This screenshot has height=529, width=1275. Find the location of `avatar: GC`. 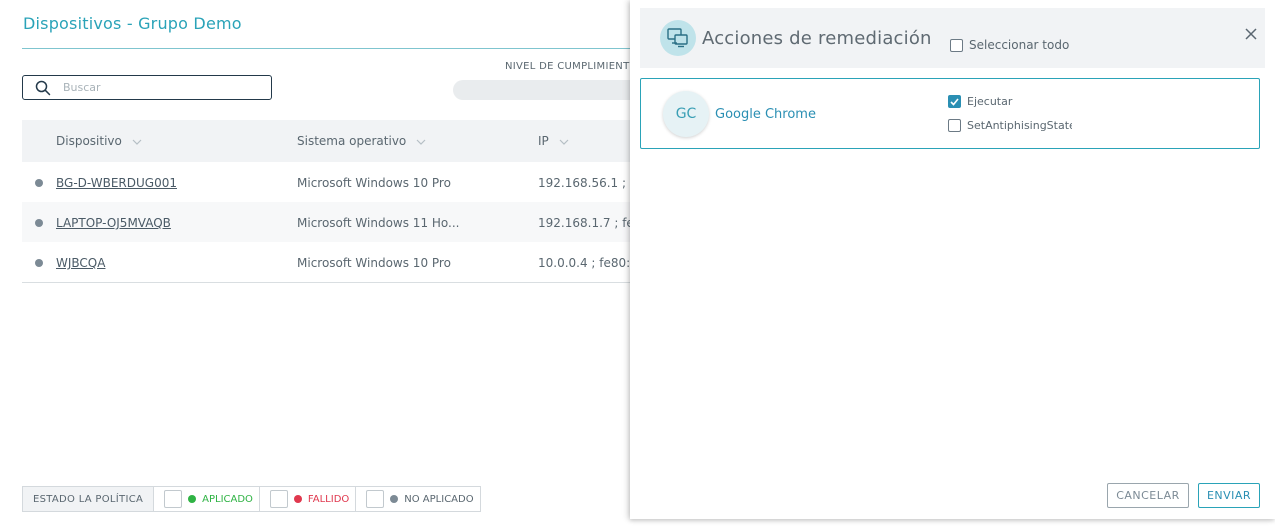

avatar: GC is located at coordinates (686, 114).